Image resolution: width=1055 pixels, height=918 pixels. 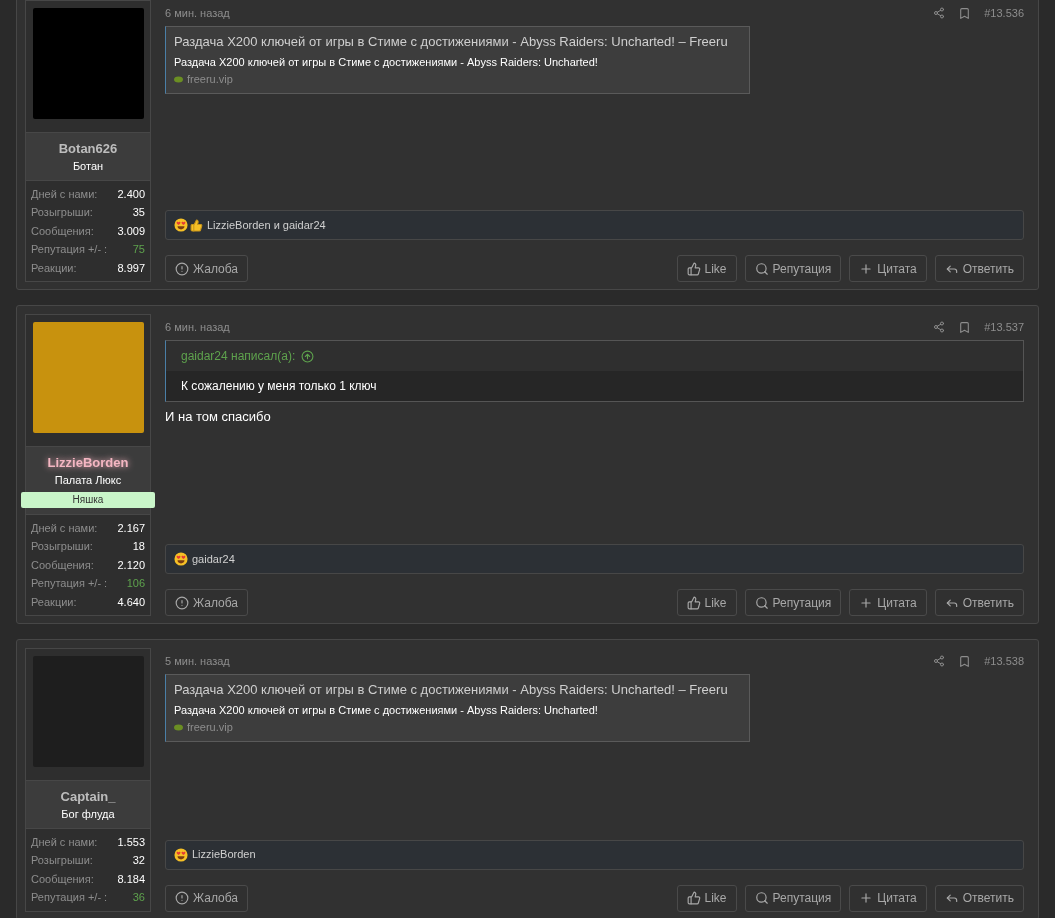 What do you see at coordinates (131, 565) in the screenshot?
I see `stat-value: 2.120` at bounding box center [131, 565].